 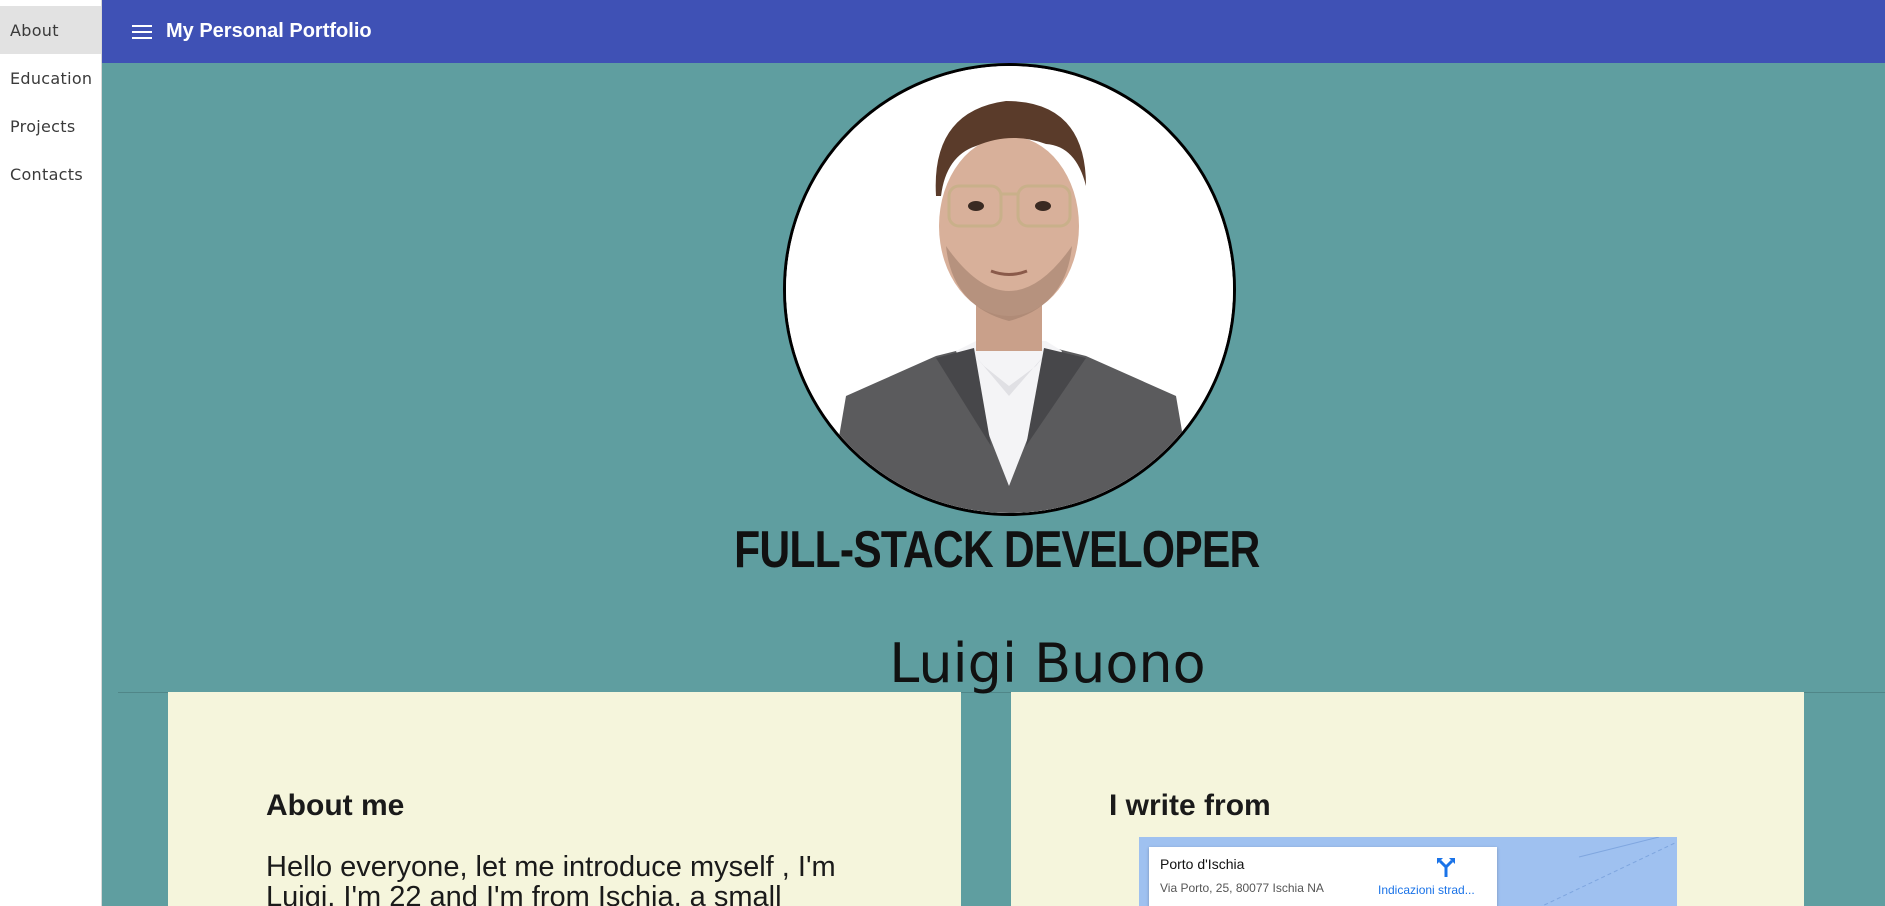 What do you see at coordinates (1446, 867) in the screenshot?
I see `directions-icon` at bounding box center [1446, 867].